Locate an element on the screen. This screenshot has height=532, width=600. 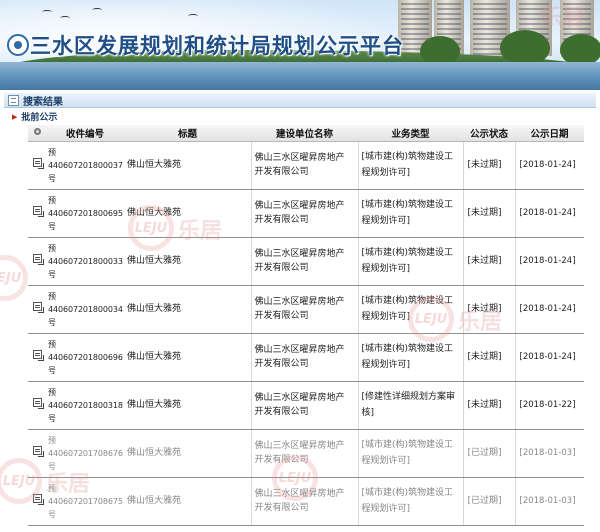
tree-graphic is located at coordinates (525, 48).